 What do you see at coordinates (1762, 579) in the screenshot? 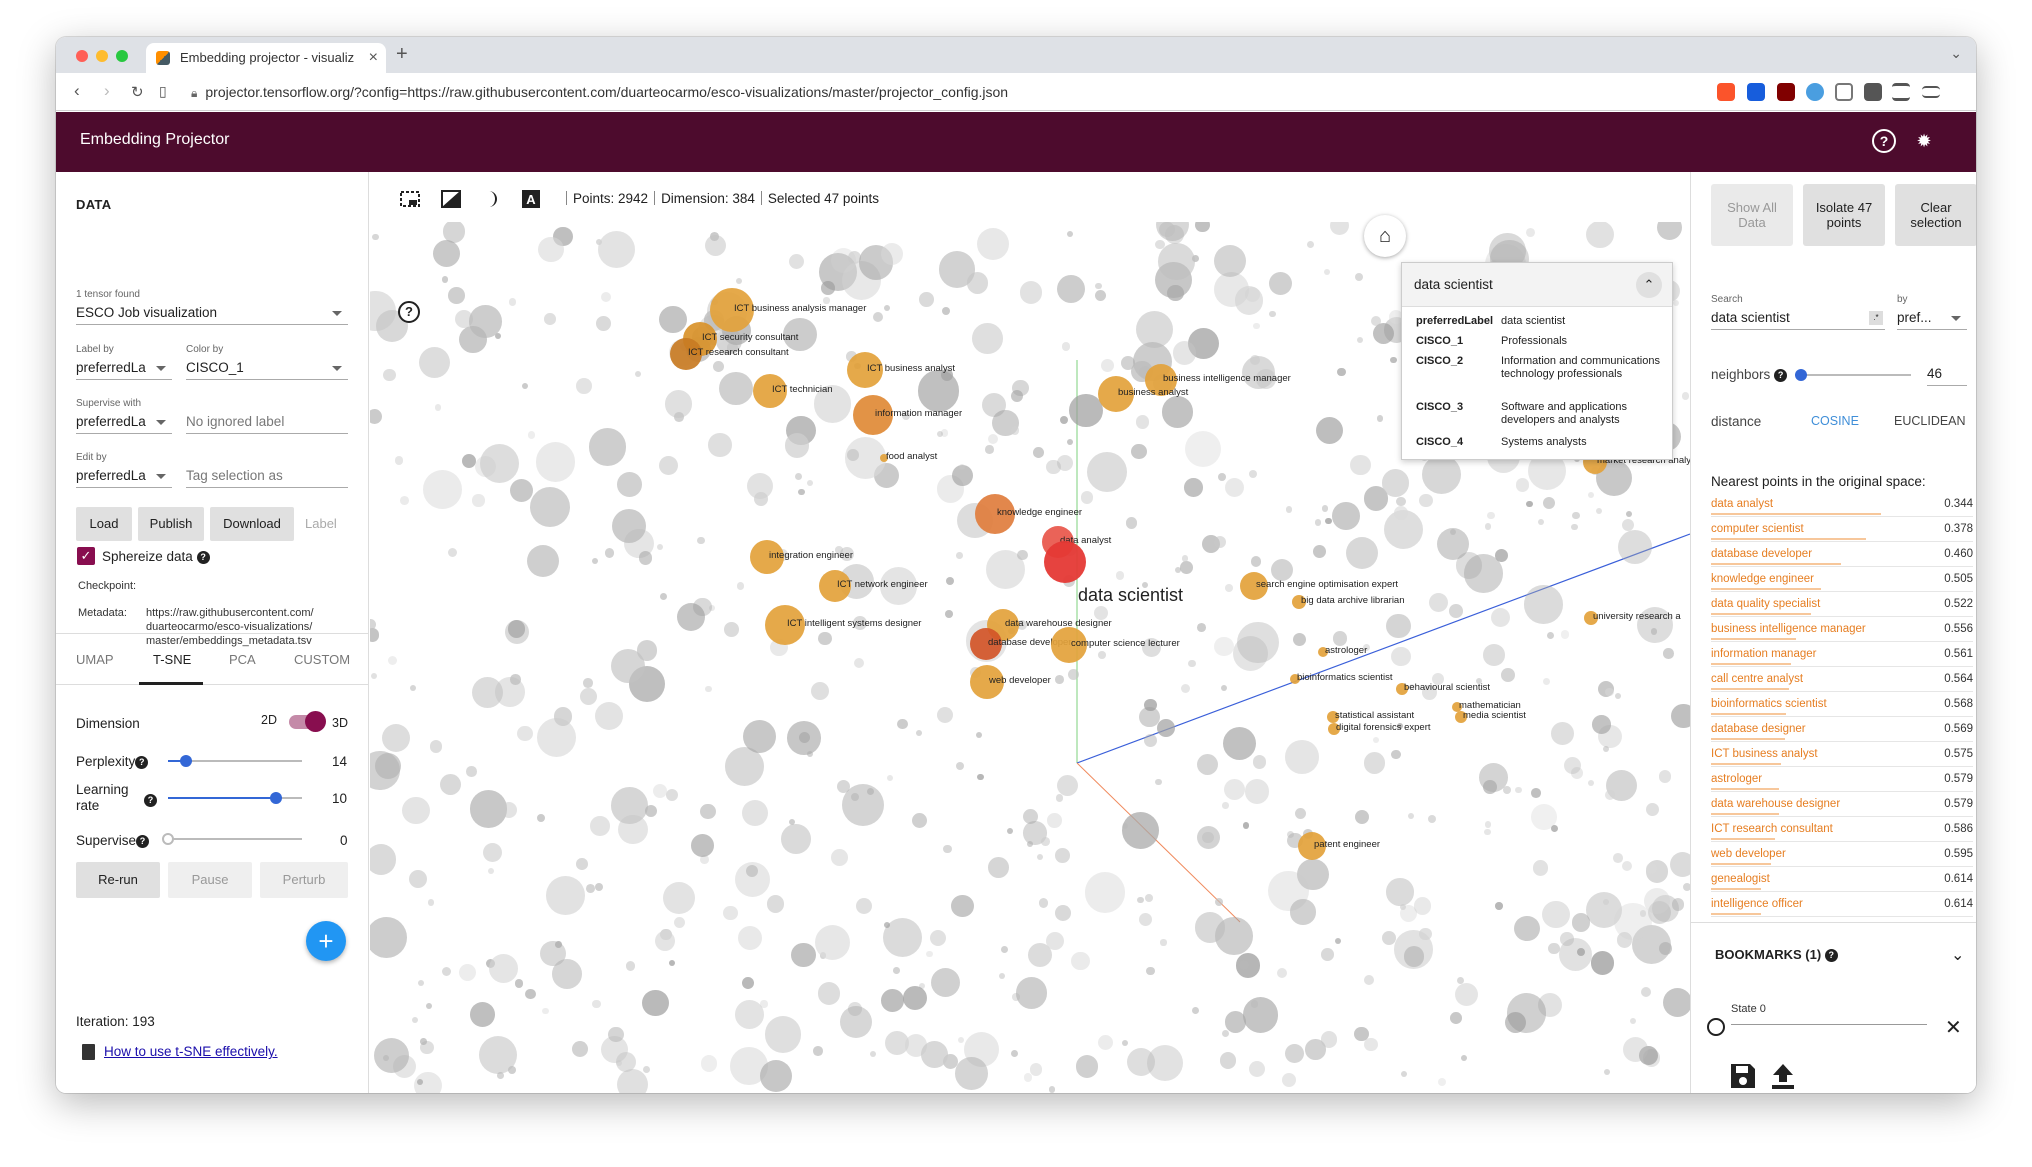
I see `nearest-point-name: knowledge engineer` at bounding box center [1762, 579].